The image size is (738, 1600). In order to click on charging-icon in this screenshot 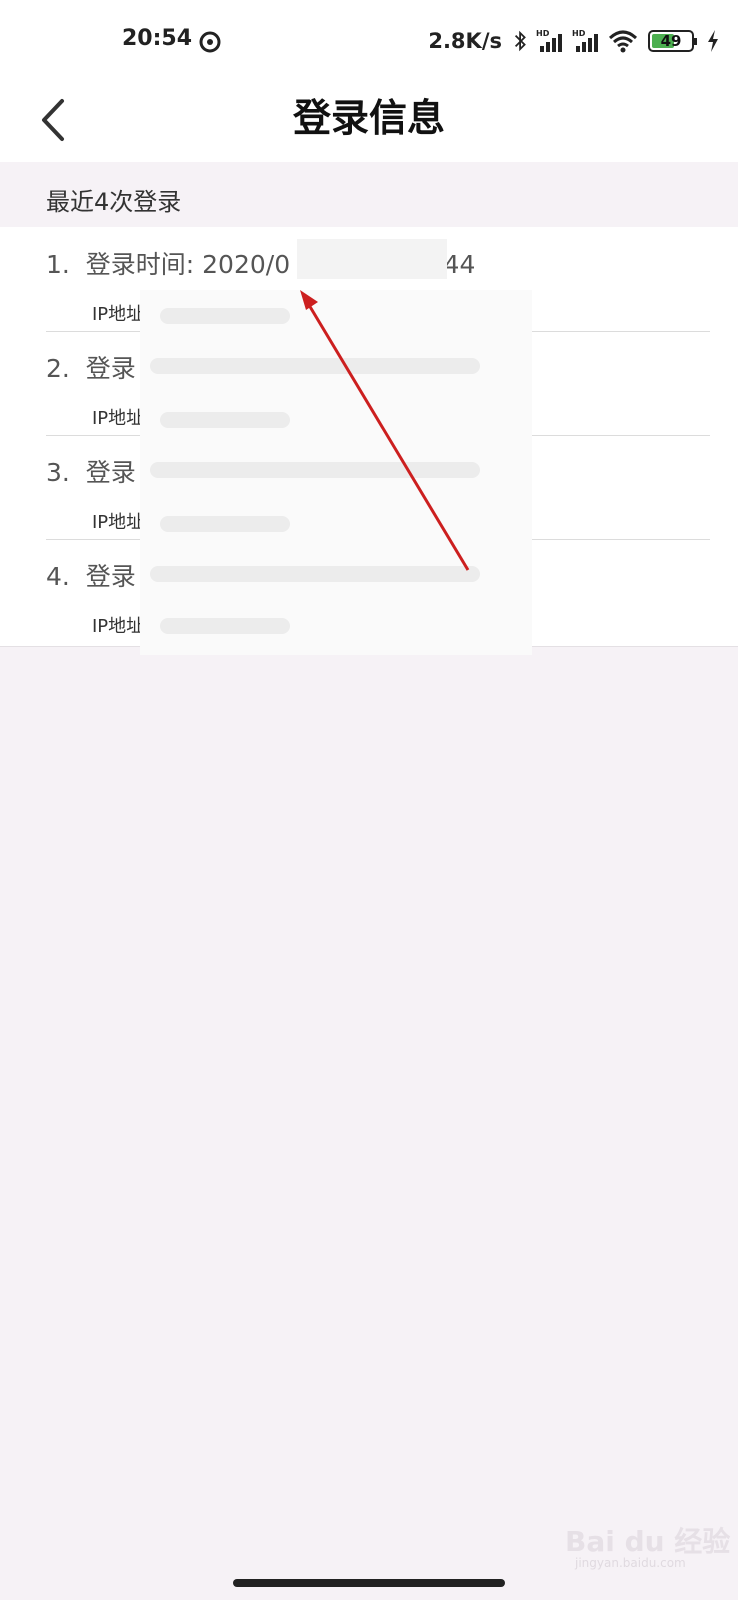, I will do `click(713, 41)`.